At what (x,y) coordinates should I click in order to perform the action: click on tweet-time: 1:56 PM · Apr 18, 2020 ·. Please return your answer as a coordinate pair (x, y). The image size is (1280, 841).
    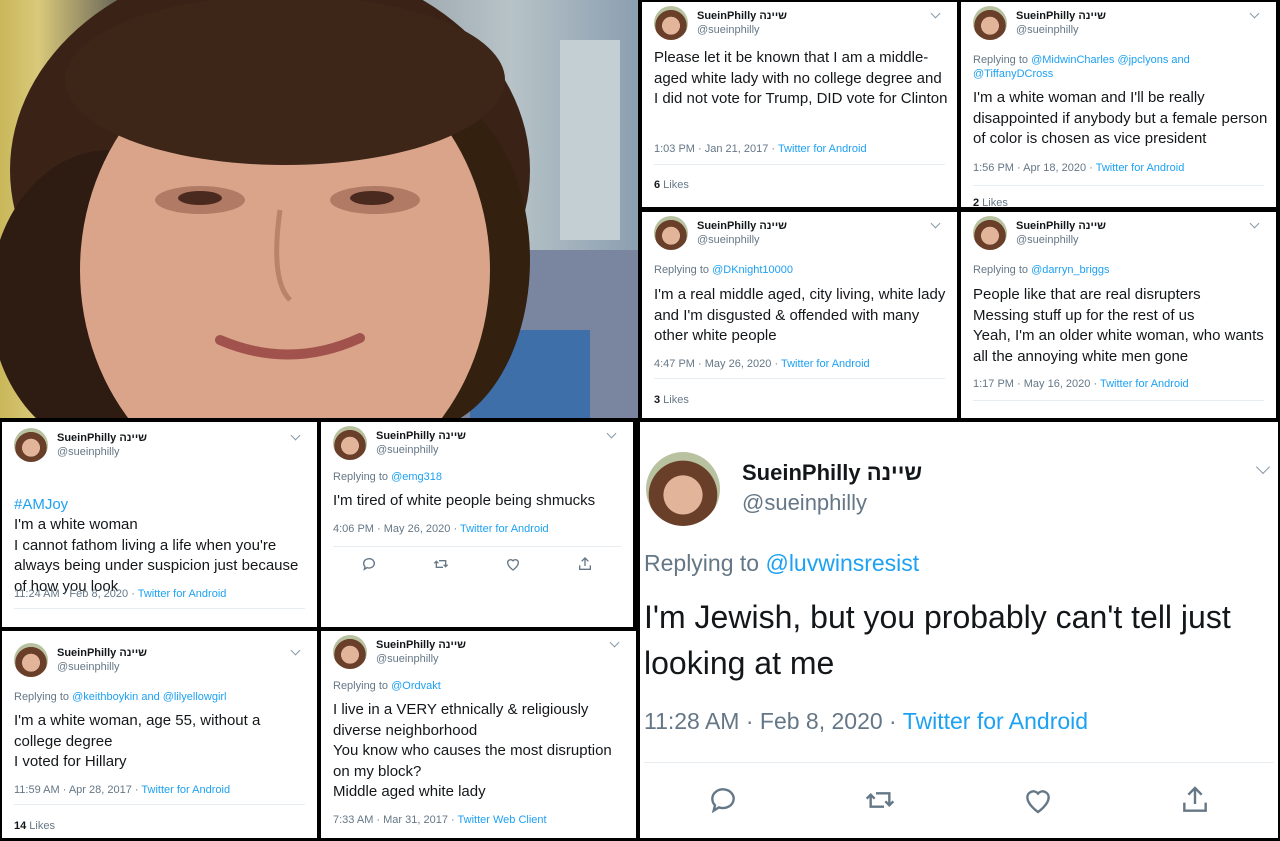
    Looking at the image, I should click on (1034, 168).